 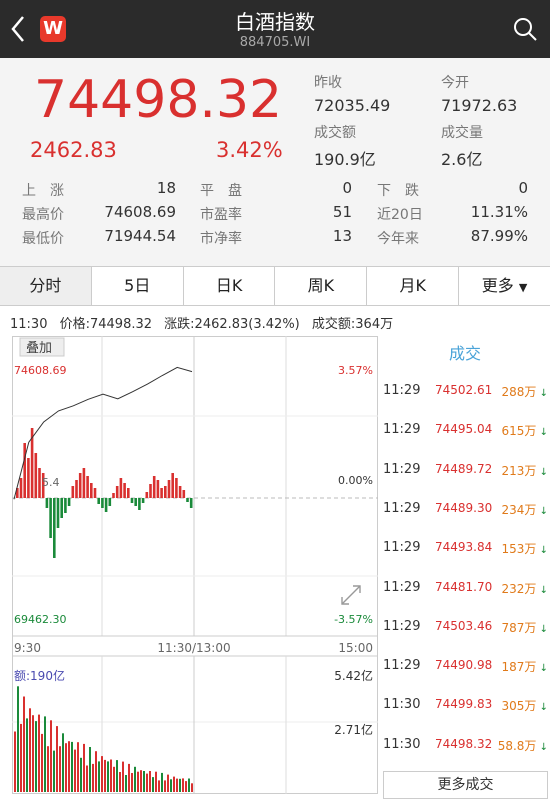 What do you see at coordinates (342, 236) in the screenshot?
I see `pb-value: 13` at bounding box center [342, 236].